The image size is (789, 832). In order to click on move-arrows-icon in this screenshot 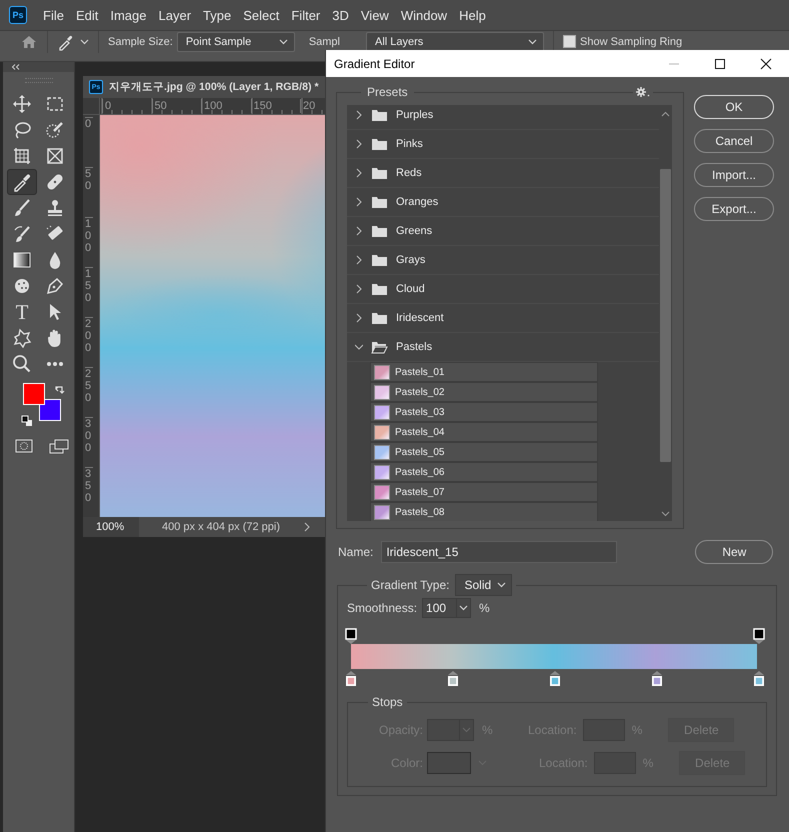, I will do `click(22, 104)`.